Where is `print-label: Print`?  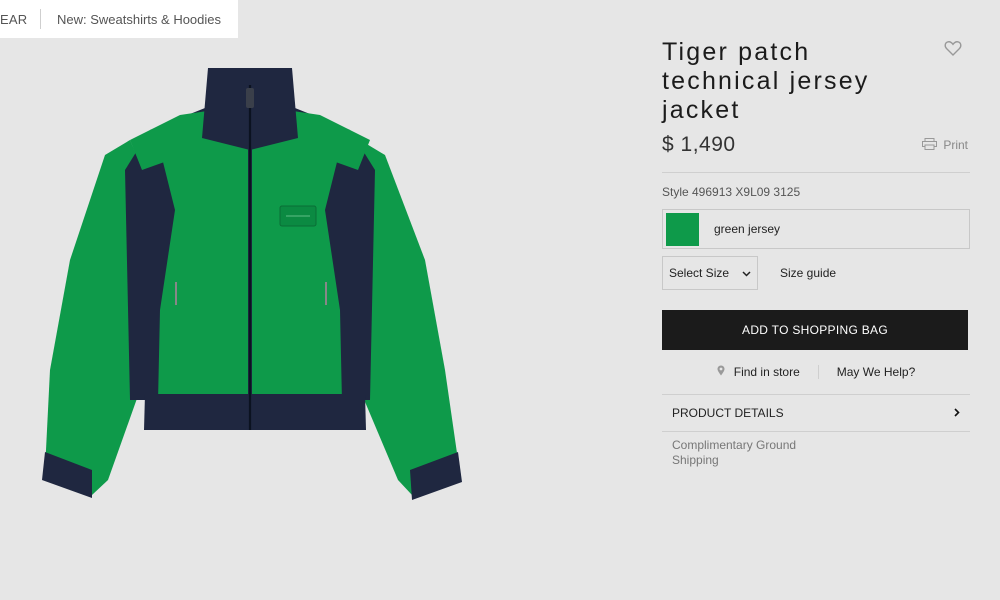
print-label: Print is located at coordinates (955, 145).